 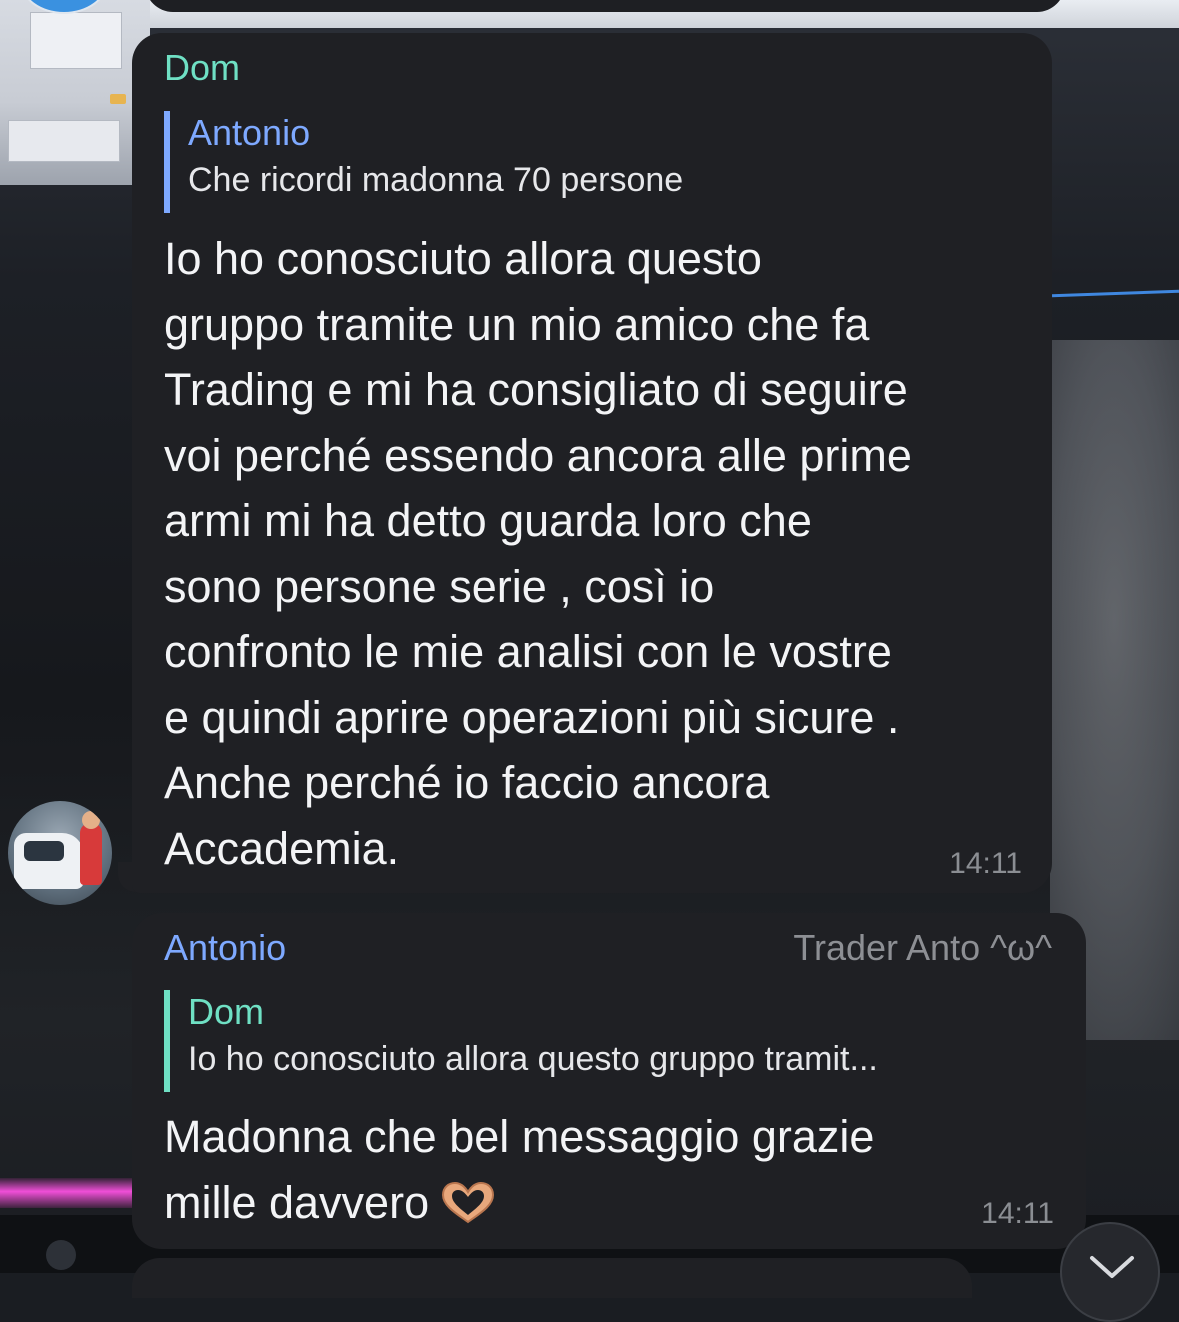 What do you see at coordinates (1115, 293) in the screenshot?
I see `wallpaper-blue-line` at bounding box center [1115, 293].